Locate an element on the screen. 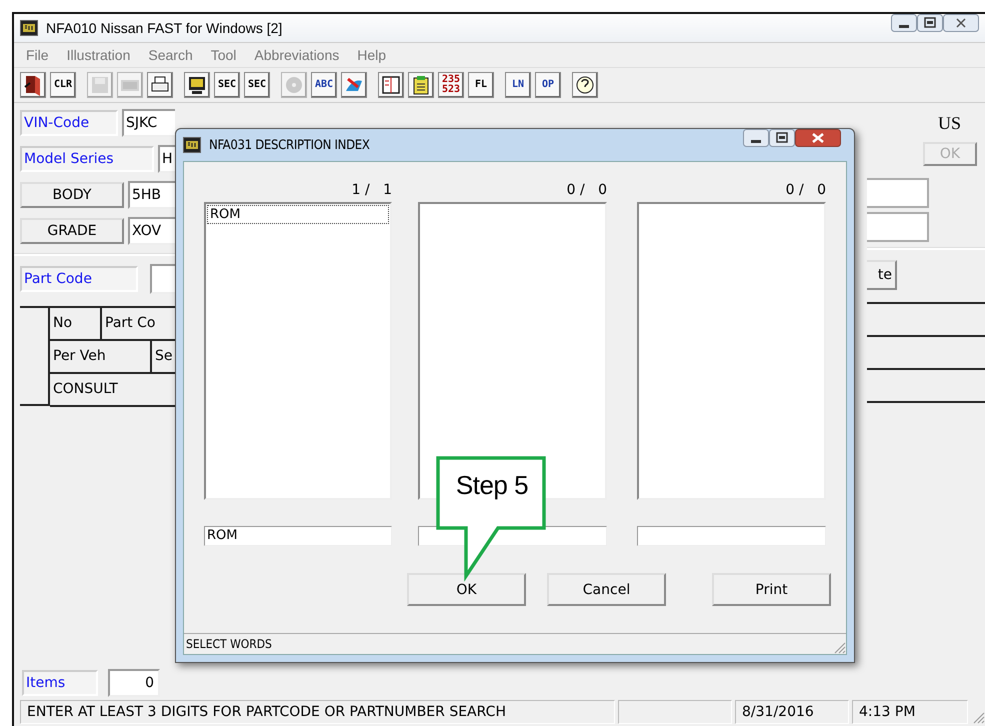 The width and height of the screenshot is (985, 726). printer-icon is located at coordinates (160, 85).